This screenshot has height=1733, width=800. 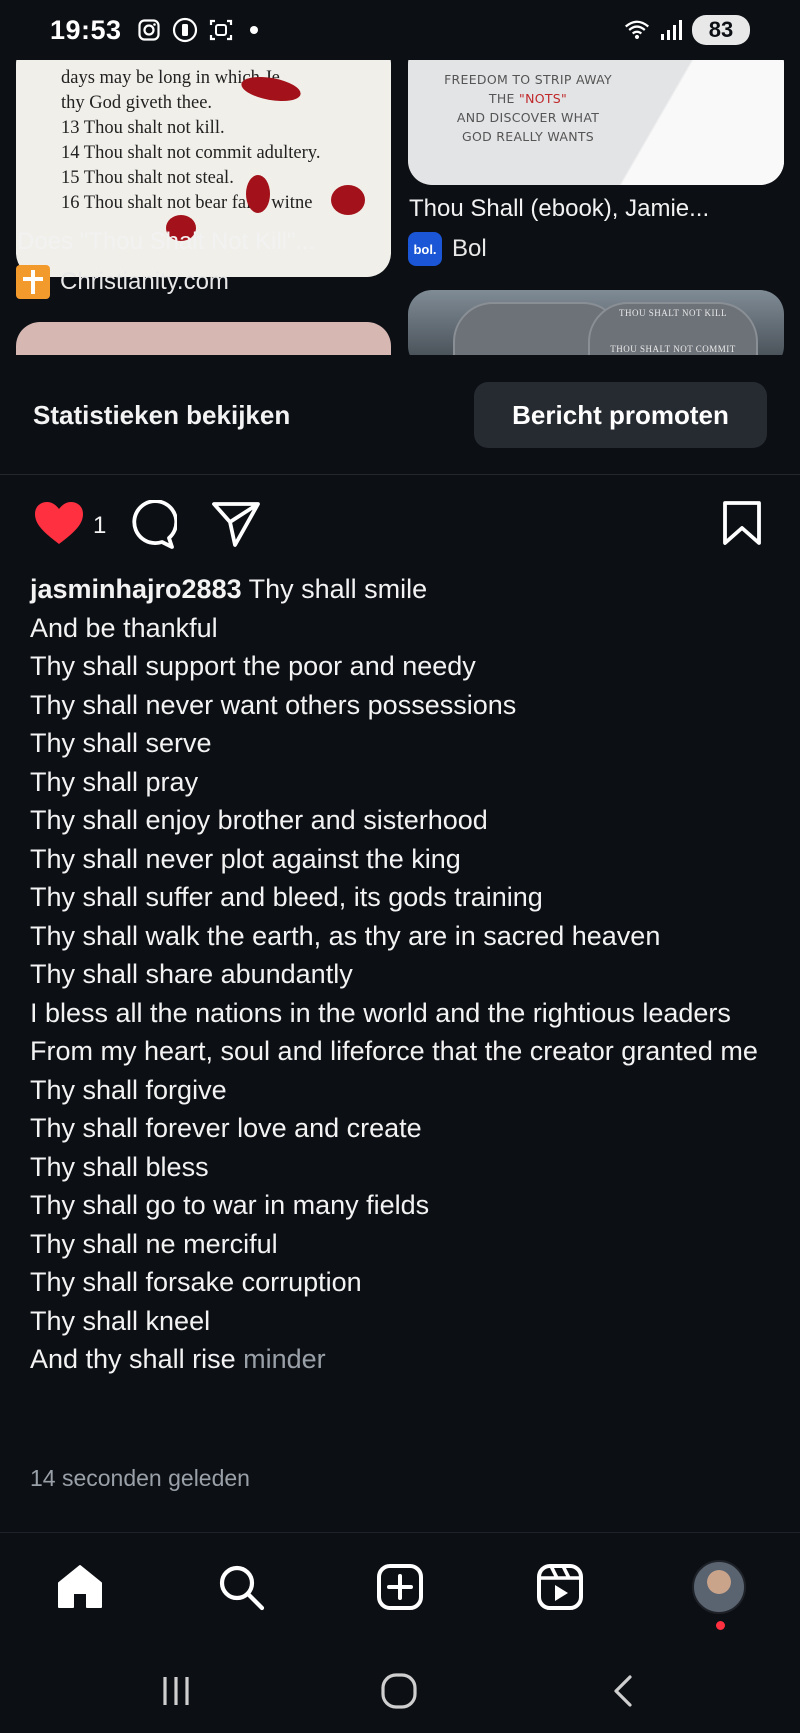 I want to click on view-insights-link: Statistieken bekijken, so click(x=161, y=415).